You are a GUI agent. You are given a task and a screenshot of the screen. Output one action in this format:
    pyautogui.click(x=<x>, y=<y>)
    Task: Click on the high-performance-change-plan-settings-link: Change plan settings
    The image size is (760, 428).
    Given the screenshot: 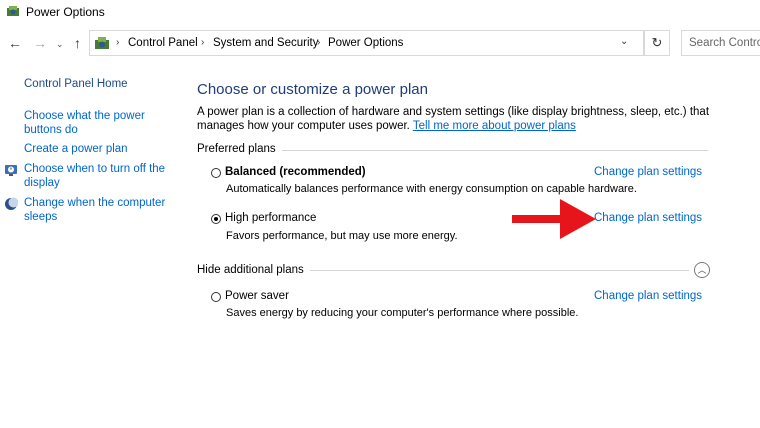 What is the action you would take?
    pyautogui.click(x=648, y=218)
    